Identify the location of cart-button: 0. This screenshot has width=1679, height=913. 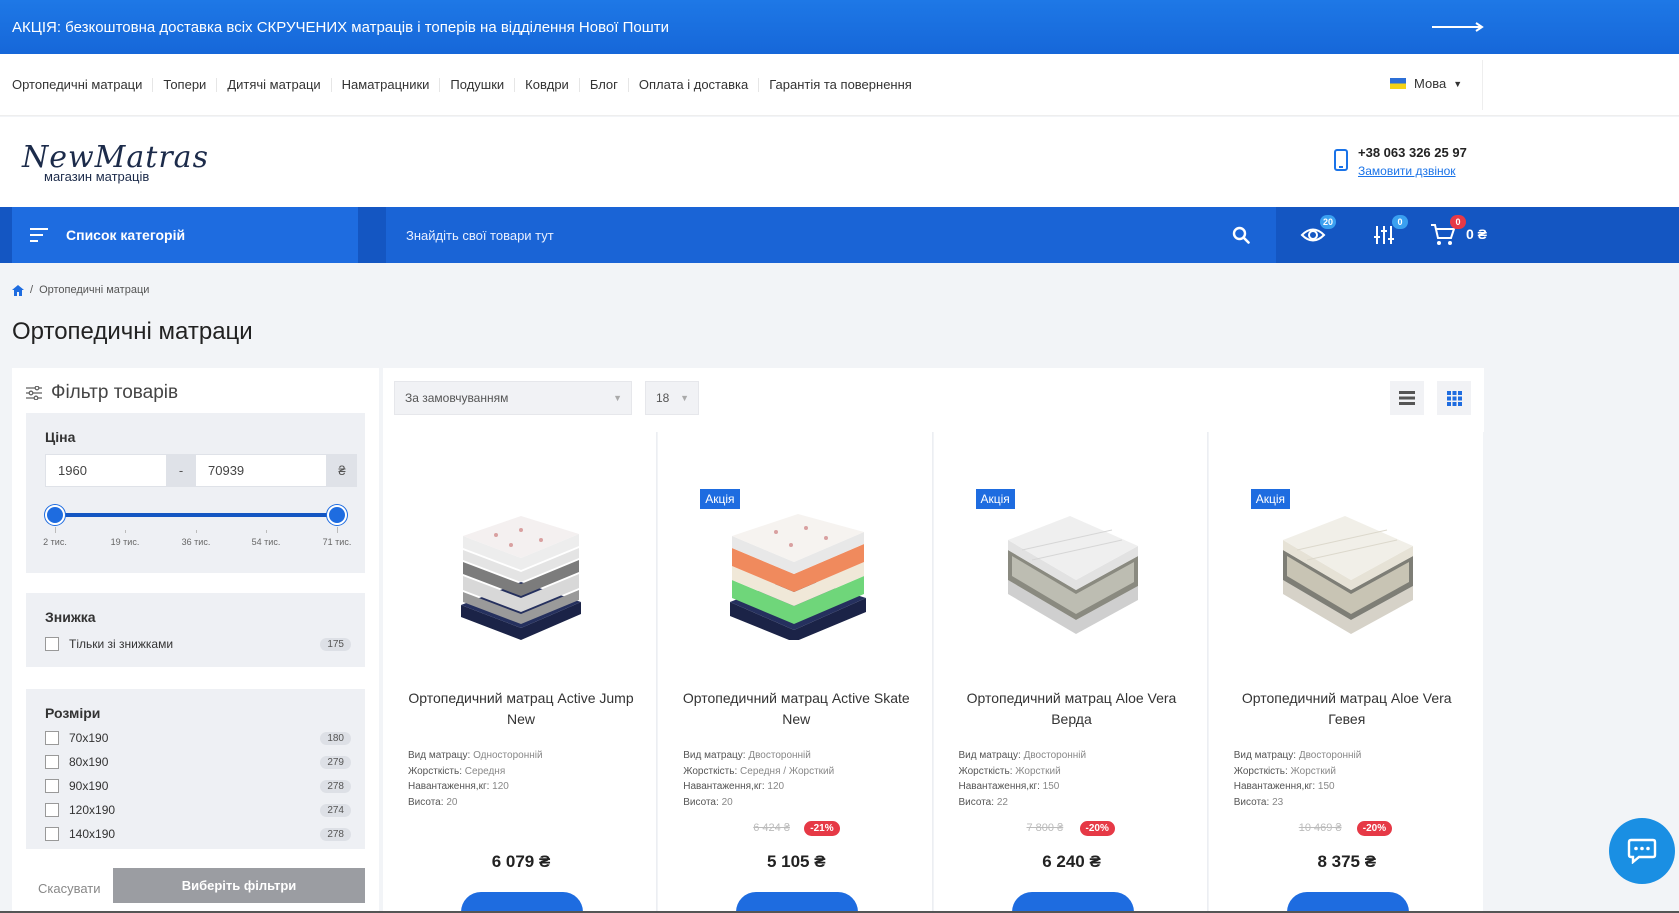
(1448, 233).